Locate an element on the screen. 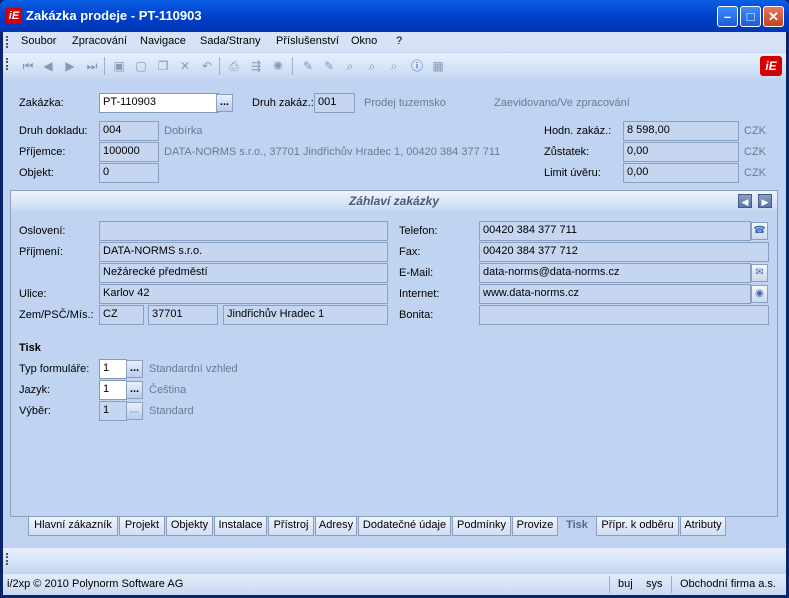  tab-projekt: Projekt is located at coordinates (142, 526).